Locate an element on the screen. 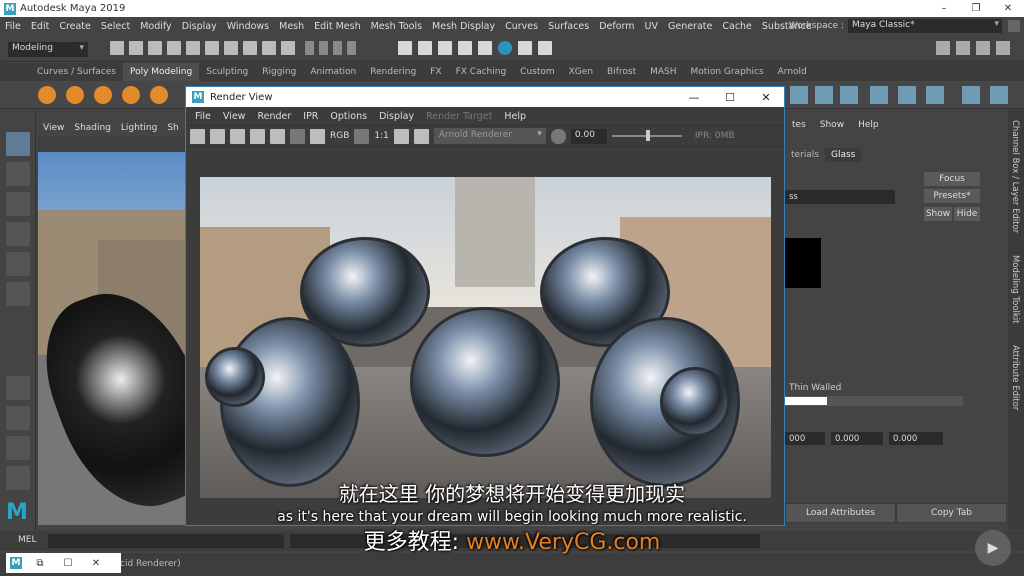  render-view-minimize-button: — is located at coordinates (694, 97).